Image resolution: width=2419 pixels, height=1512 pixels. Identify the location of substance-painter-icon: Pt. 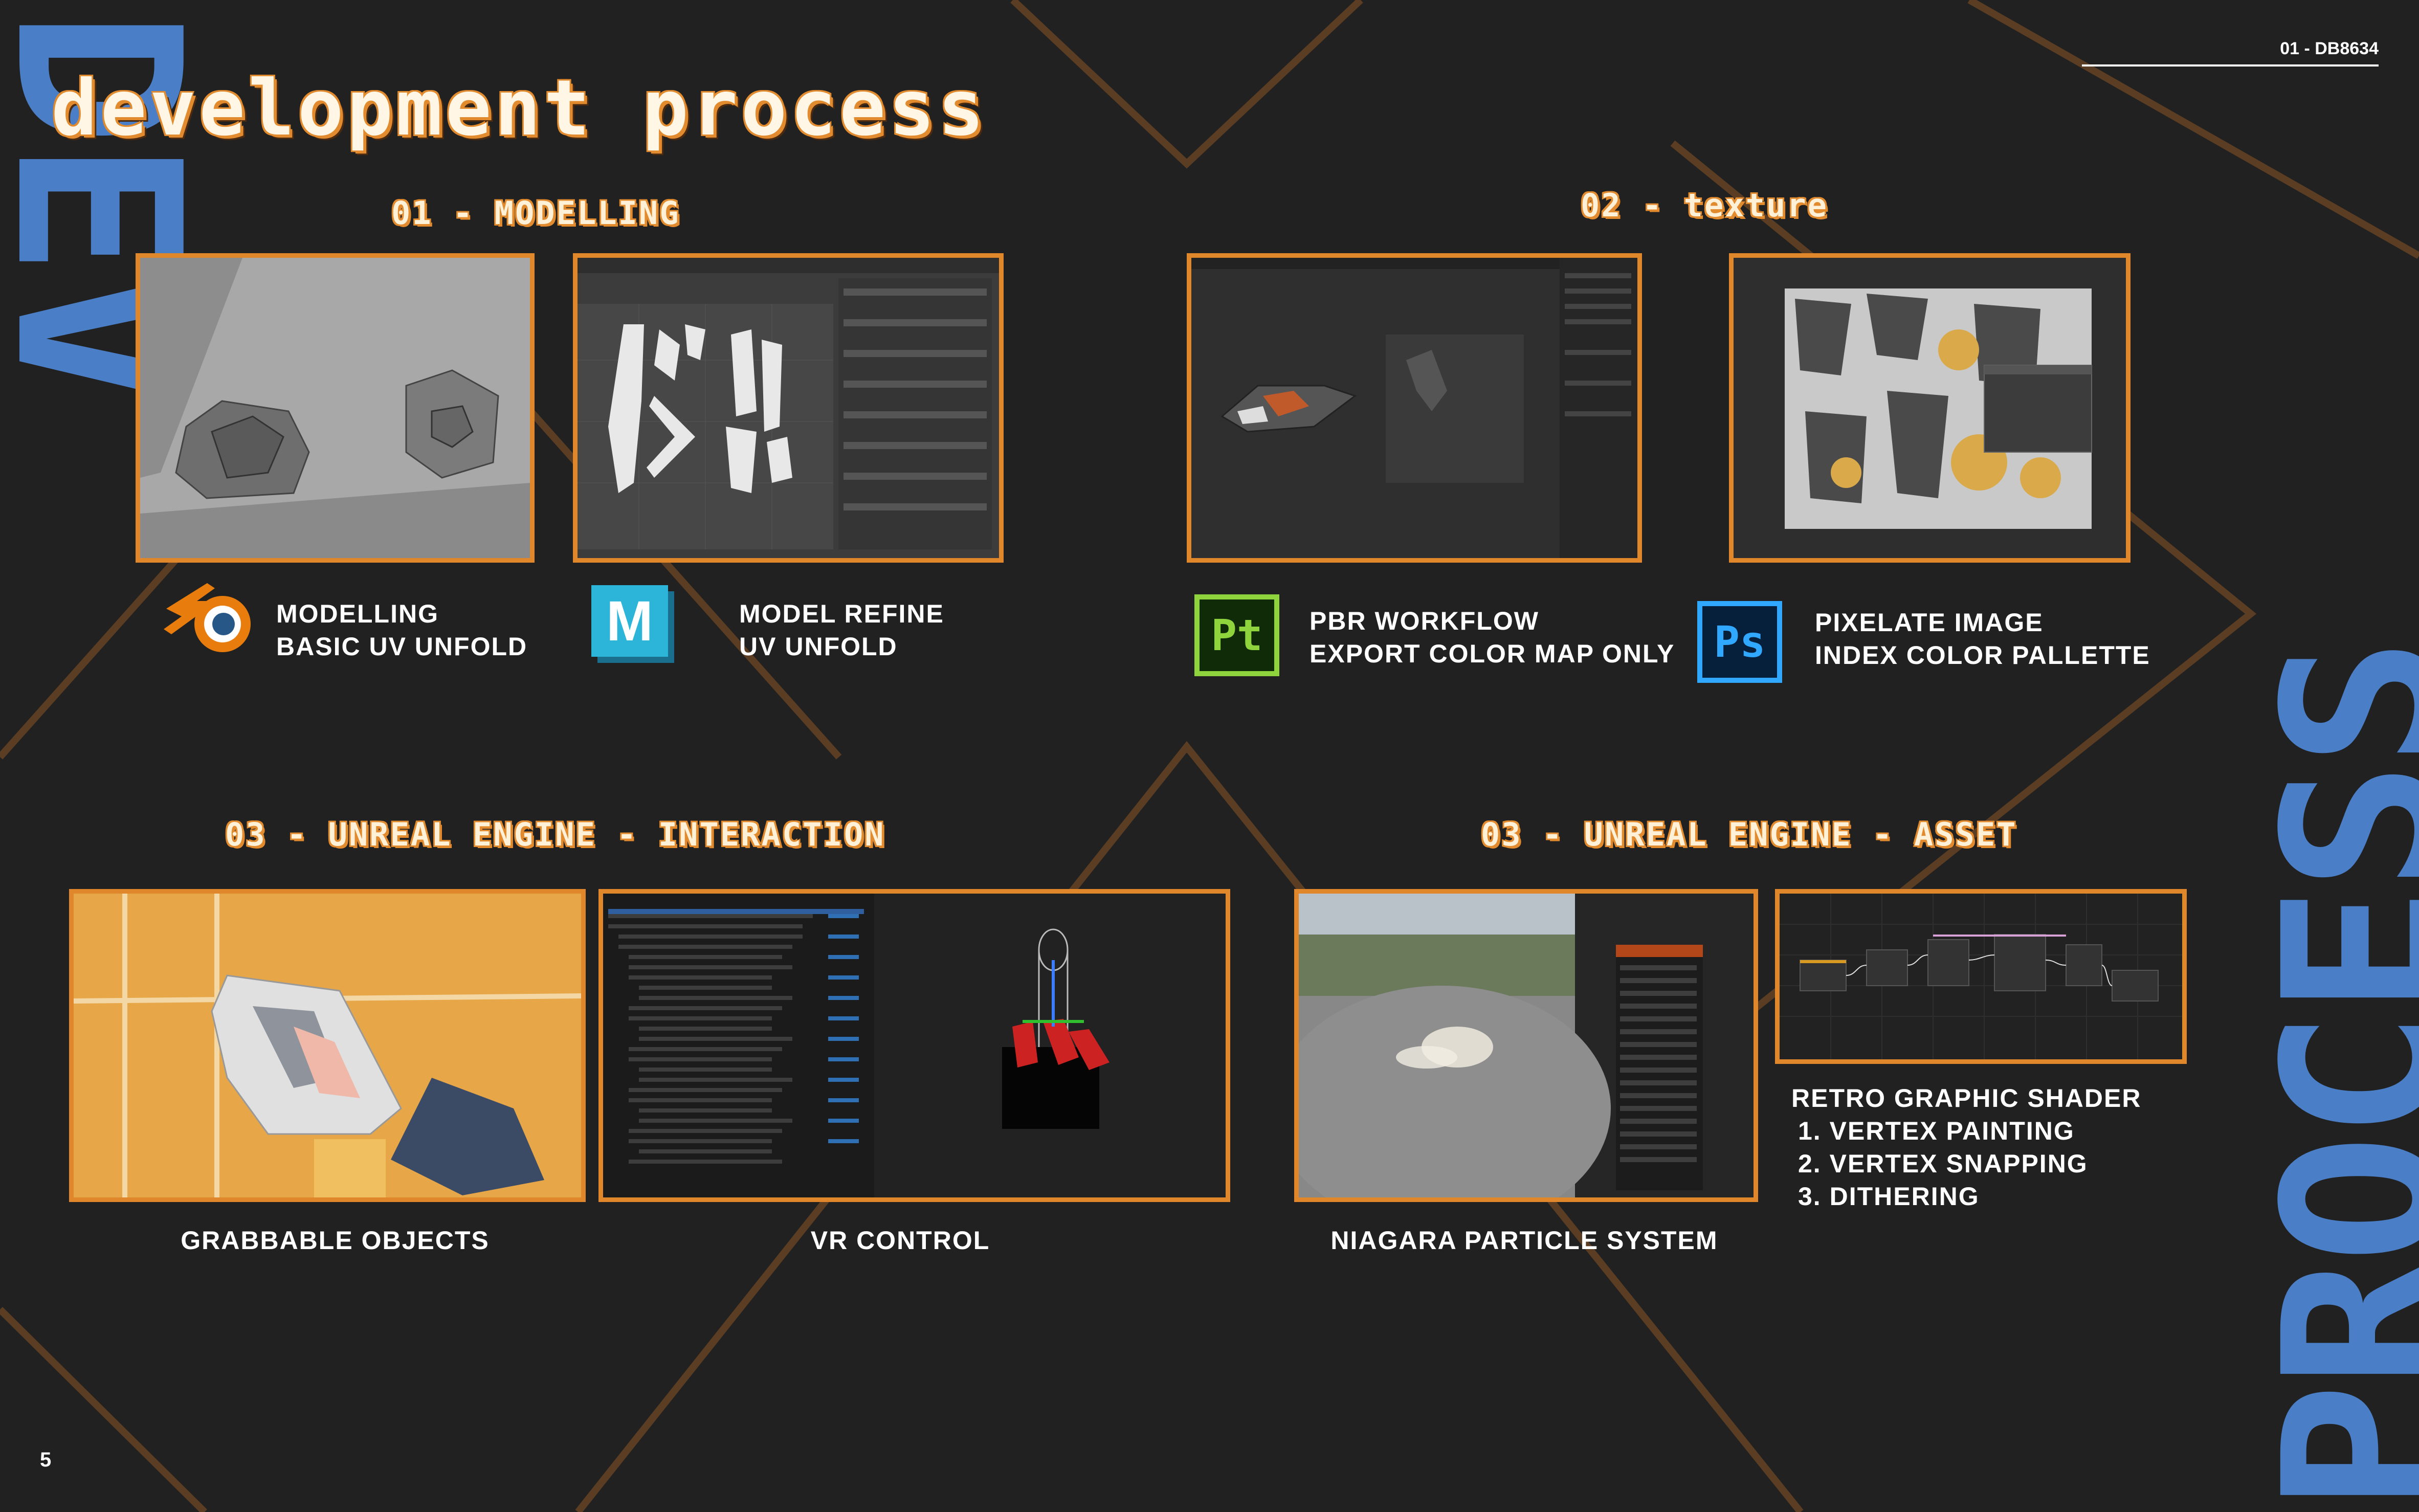
(1236, 635).